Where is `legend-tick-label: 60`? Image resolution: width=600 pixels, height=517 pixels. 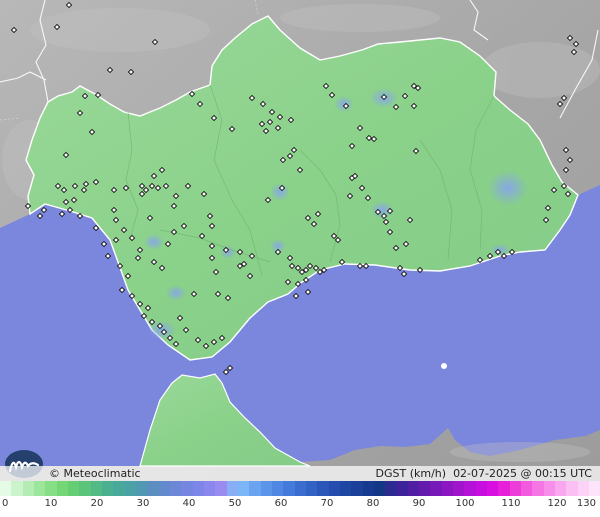
legend-tick-label: 60 is located at coordinates (281, 503).